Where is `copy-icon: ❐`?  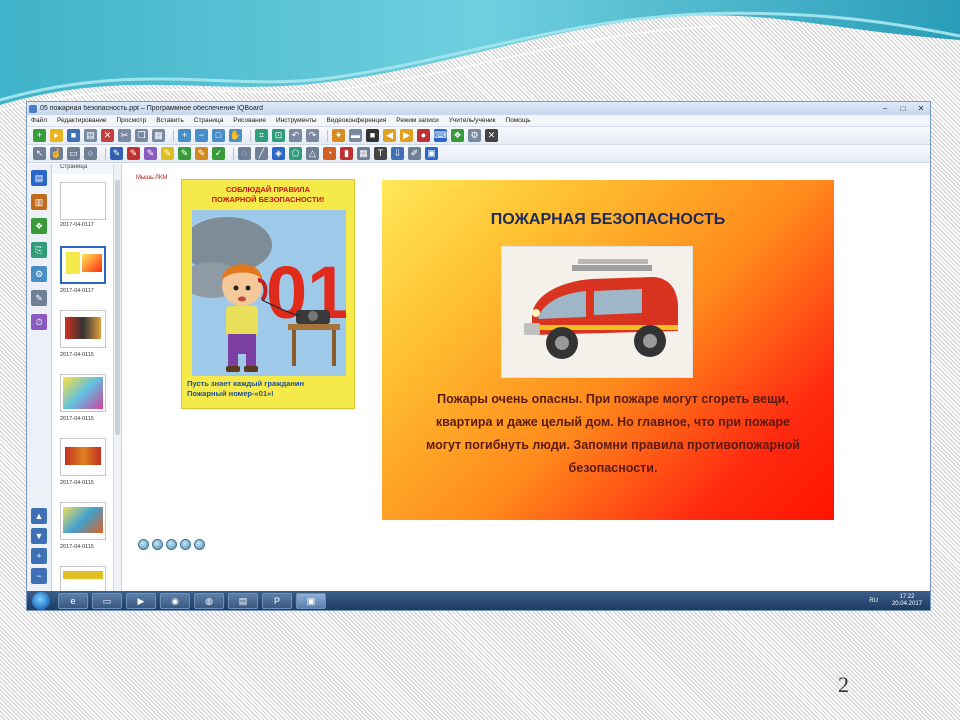 copy-icon: ❐ is located at coordinates (141, 135).